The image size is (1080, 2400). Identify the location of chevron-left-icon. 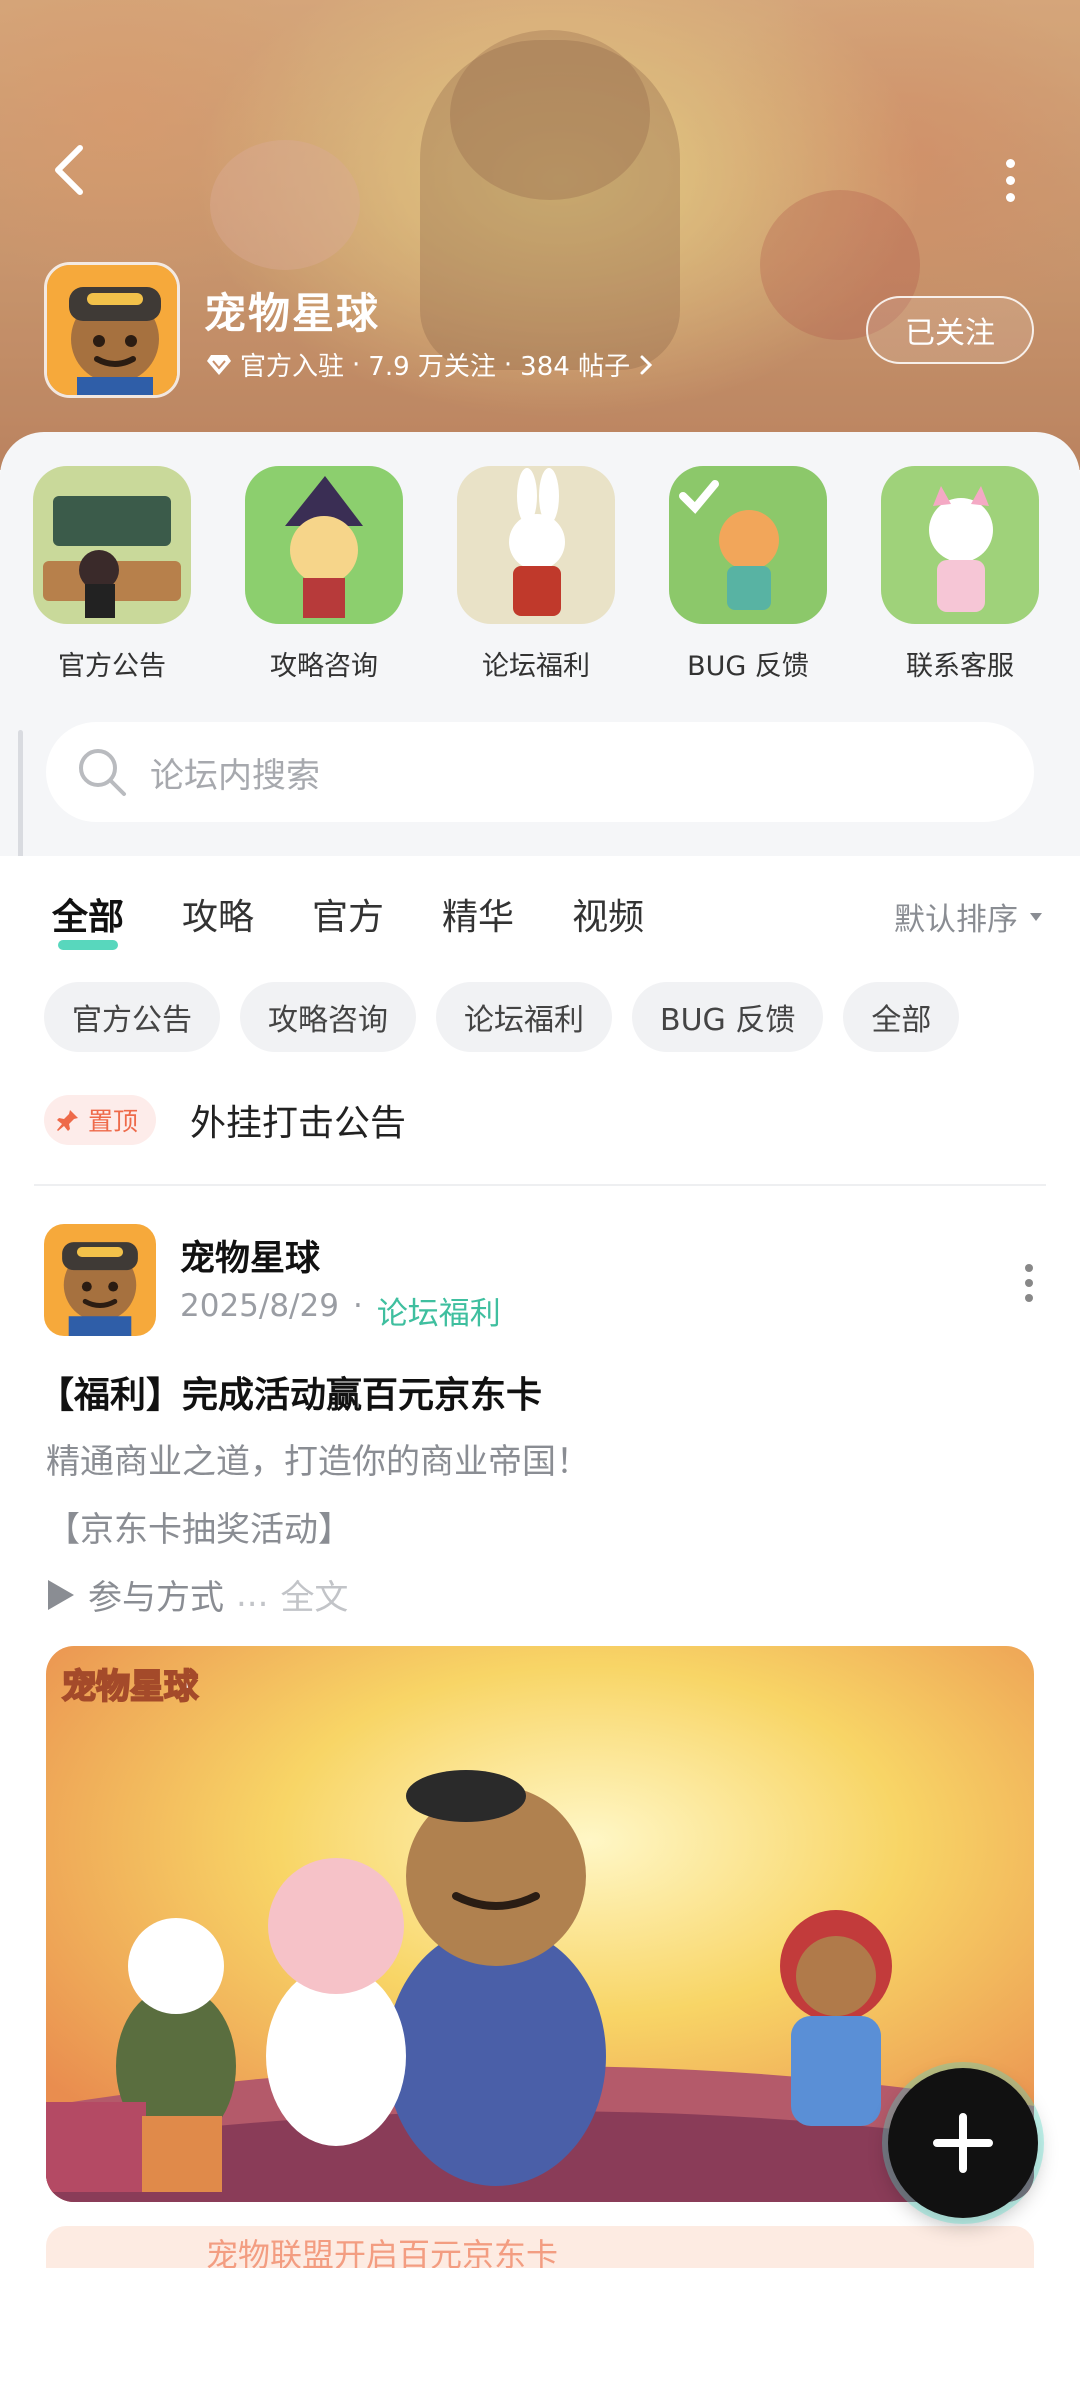
(69, 170).